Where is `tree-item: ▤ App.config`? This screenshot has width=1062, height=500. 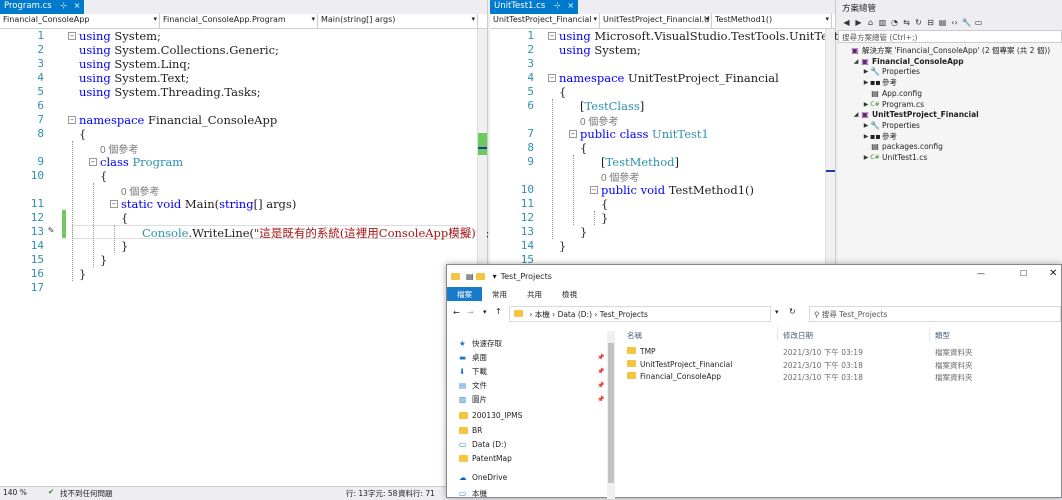 tree-item: ▤ App.config is located at coordinates (892, 93).